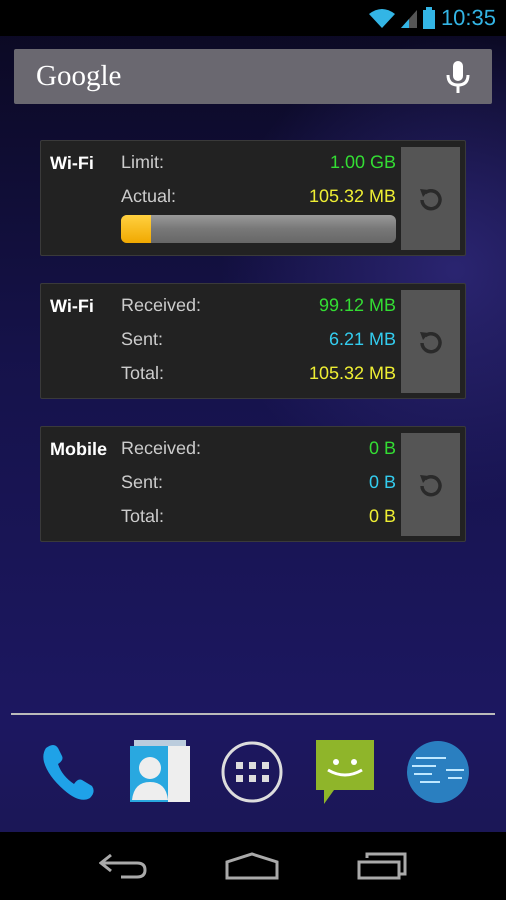 The width and height of the screenshot is (506, 900). I want to click on row-value: 6.21 MB, so click(362, 339).